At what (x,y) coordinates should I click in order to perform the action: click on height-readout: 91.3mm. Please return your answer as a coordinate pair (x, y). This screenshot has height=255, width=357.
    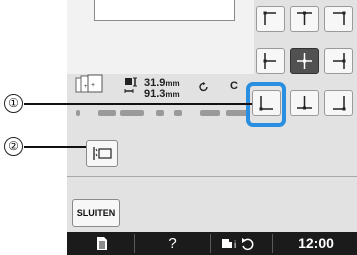
    Looking at the image, I should click on (162, 94).